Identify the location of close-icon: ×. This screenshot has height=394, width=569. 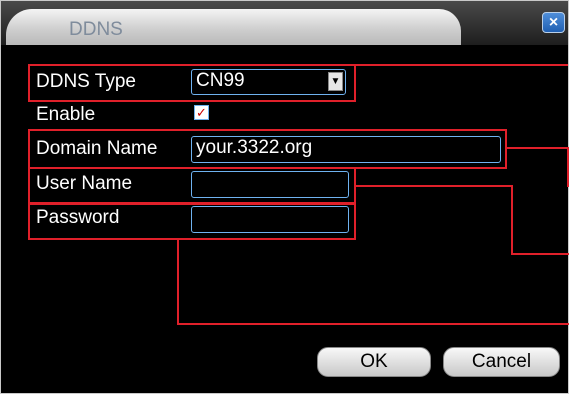
(553, 22).